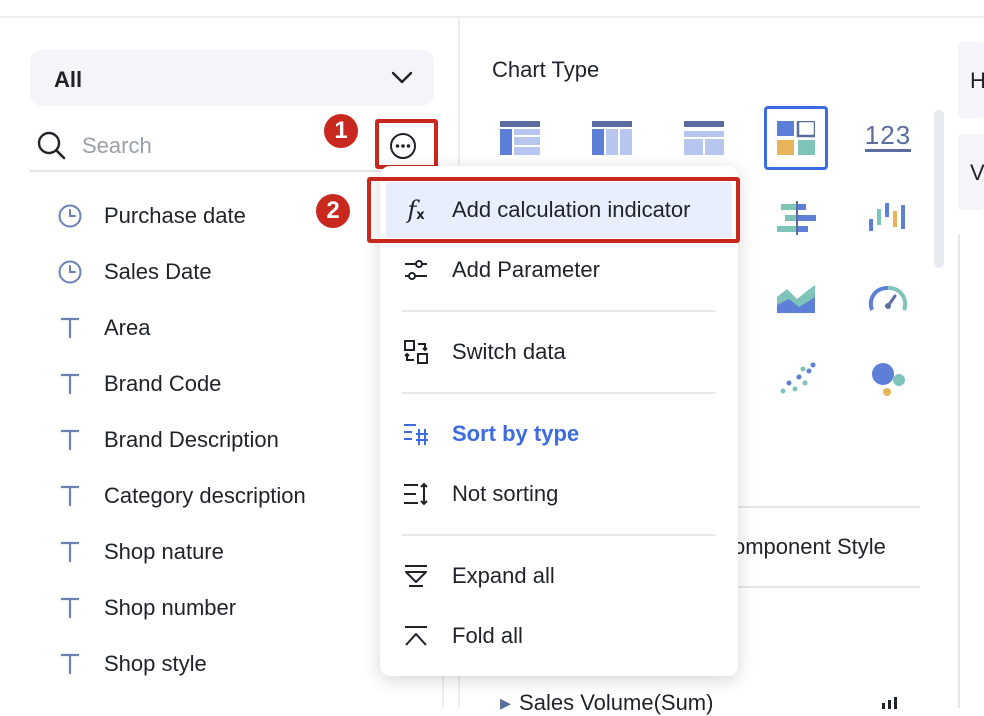 This screenshot has width=984, height=716. What do you see at coordinates (546, 69) in the screenshot?
I see `chart-type-title: Chart Type` at bounding box center [546, 69].